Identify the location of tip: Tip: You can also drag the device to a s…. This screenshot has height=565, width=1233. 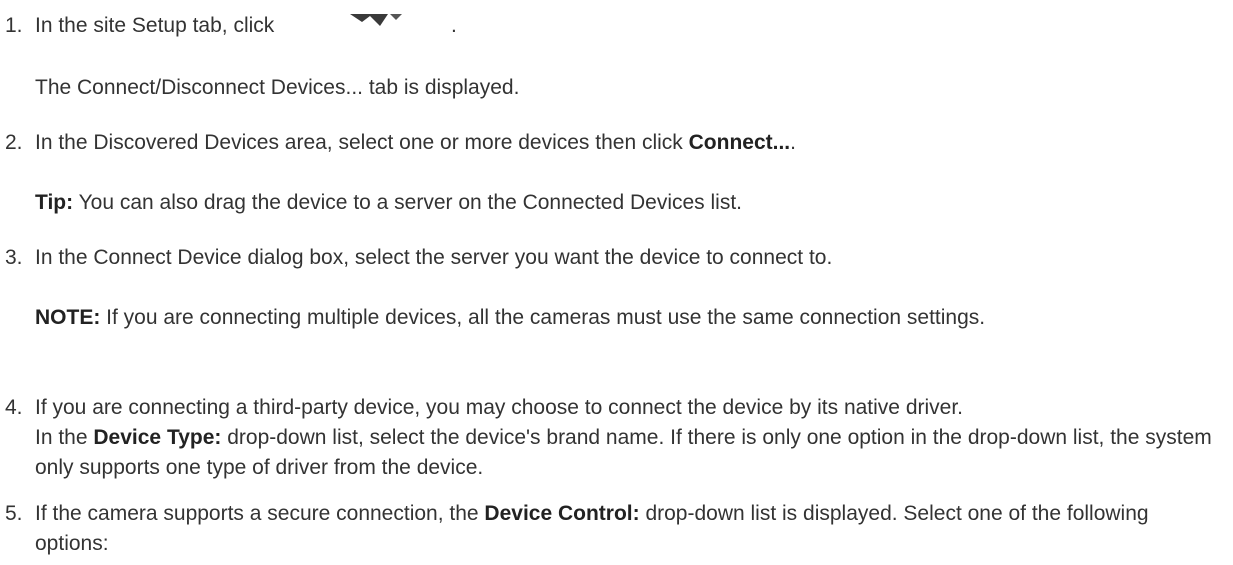
(630, 203).